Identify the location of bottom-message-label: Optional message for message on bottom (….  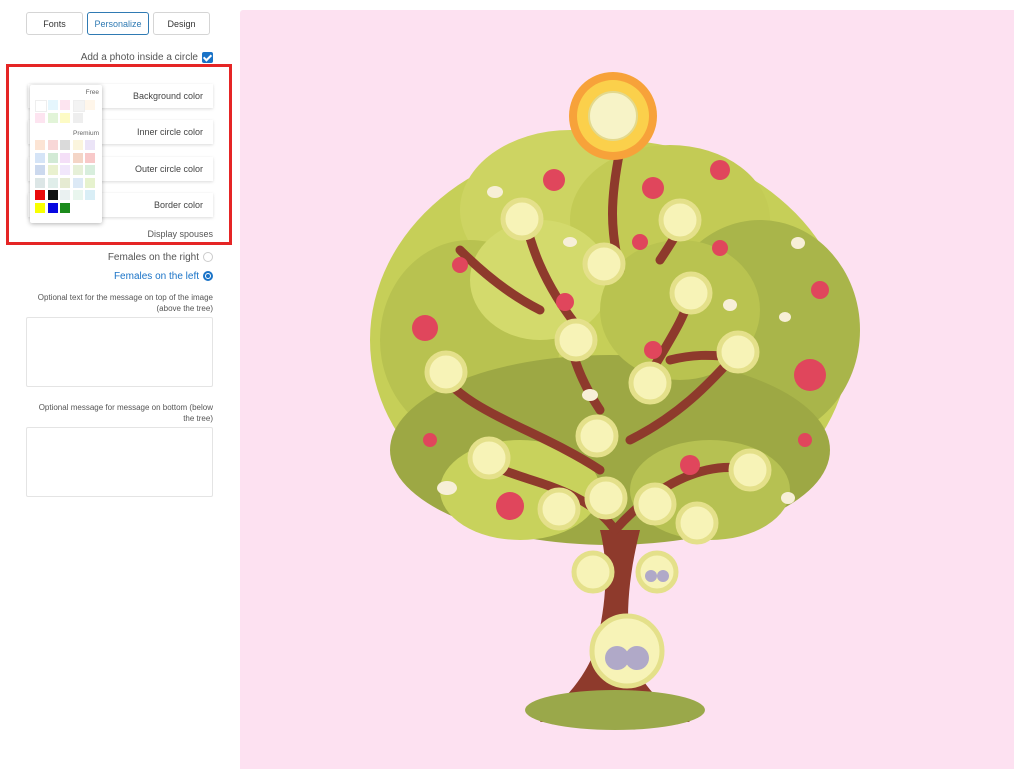
(125, 413).